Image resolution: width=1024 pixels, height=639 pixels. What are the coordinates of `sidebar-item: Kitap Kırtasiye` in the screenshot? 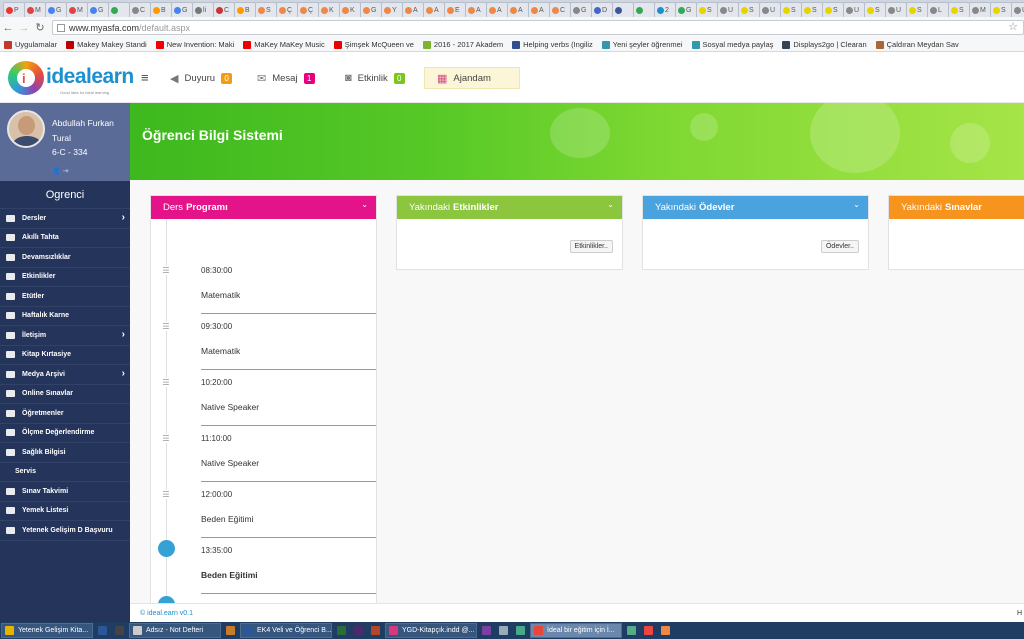 It's located at (65, 355).